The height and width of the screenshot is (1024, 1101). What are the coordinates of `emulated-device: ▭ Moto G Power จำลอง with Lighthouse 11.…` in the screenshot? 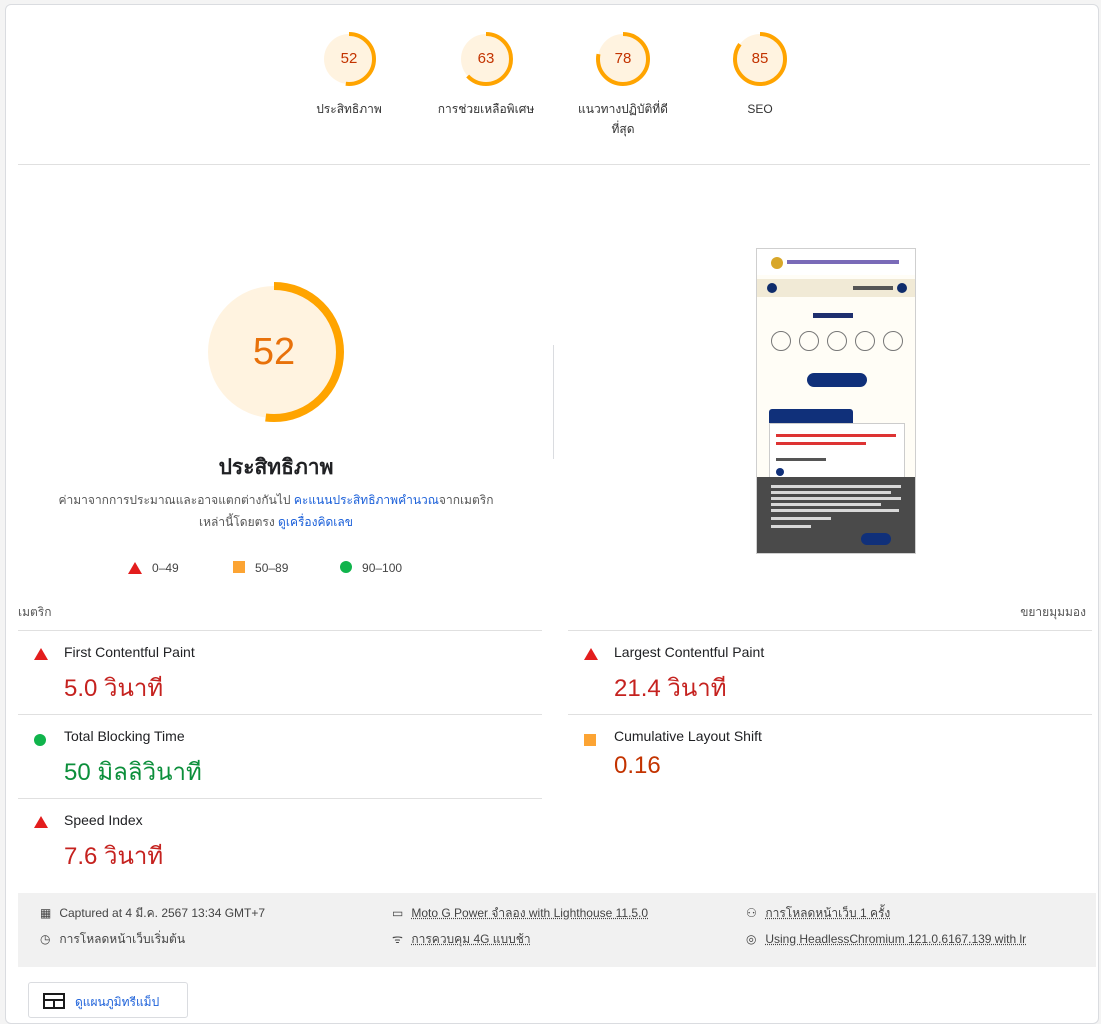 It's located at (520, 913).